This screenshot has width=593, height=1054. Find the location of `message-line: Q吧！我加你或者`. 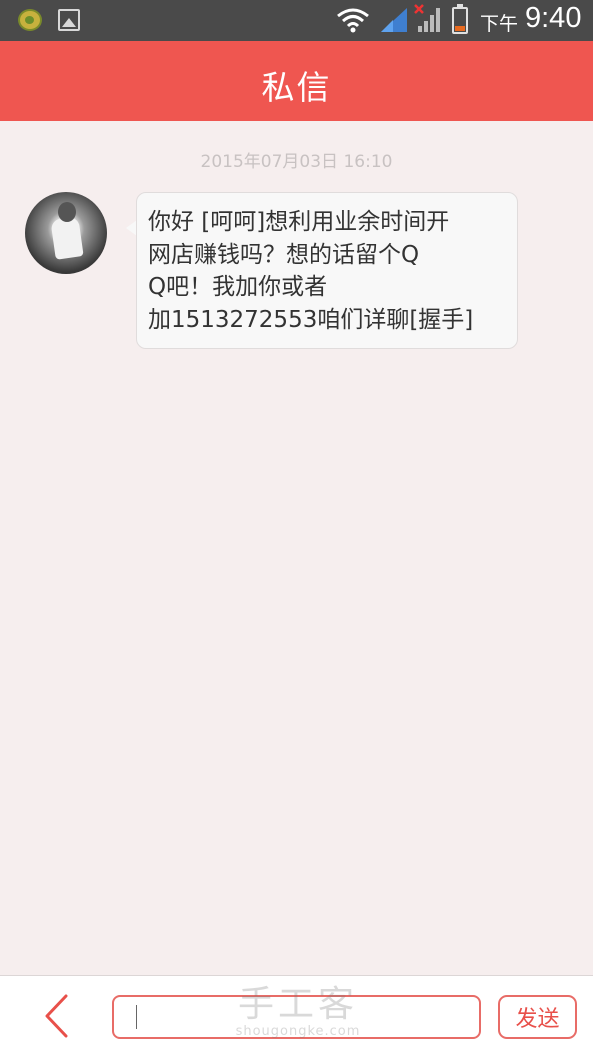

message-line: Q吧！我加你或者 is located at coordinates (238, 287).